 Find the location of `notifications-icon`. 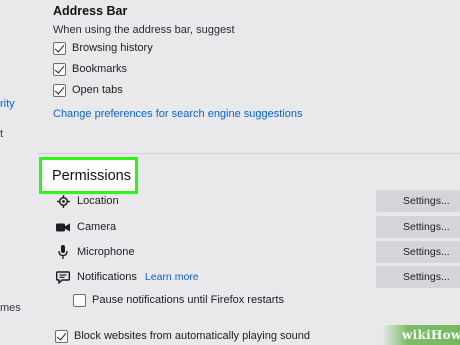

notifications-icon is located at coordinates (63, 277).